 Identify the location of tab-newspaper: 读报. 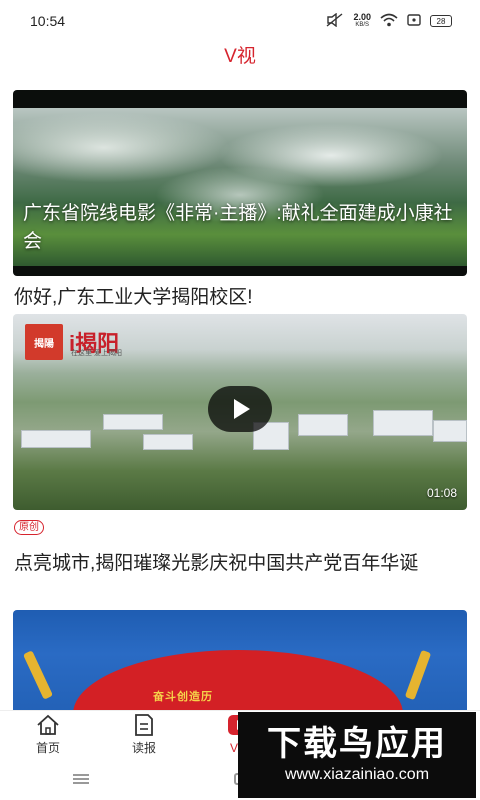
(144, 734).